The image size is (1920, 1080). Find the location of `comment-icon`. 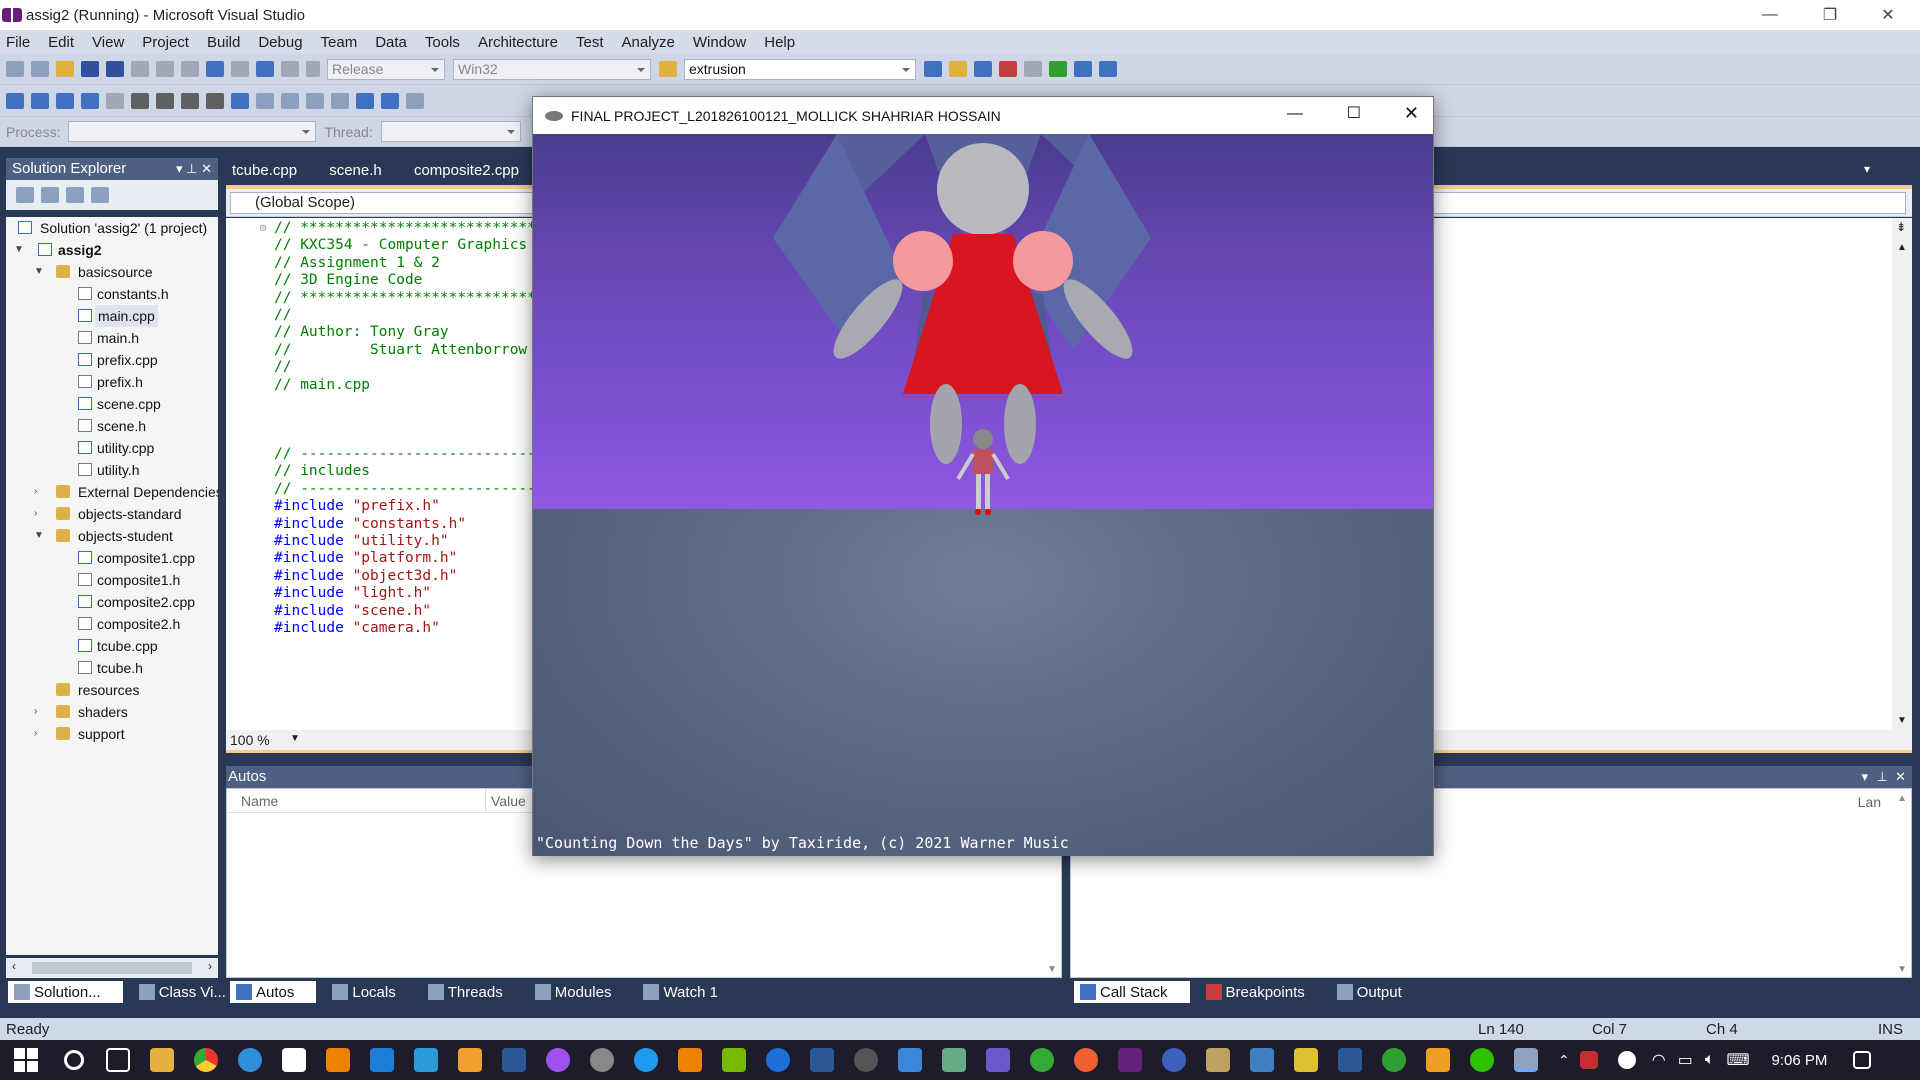

comment-icon is located at coordinates (190, 100).